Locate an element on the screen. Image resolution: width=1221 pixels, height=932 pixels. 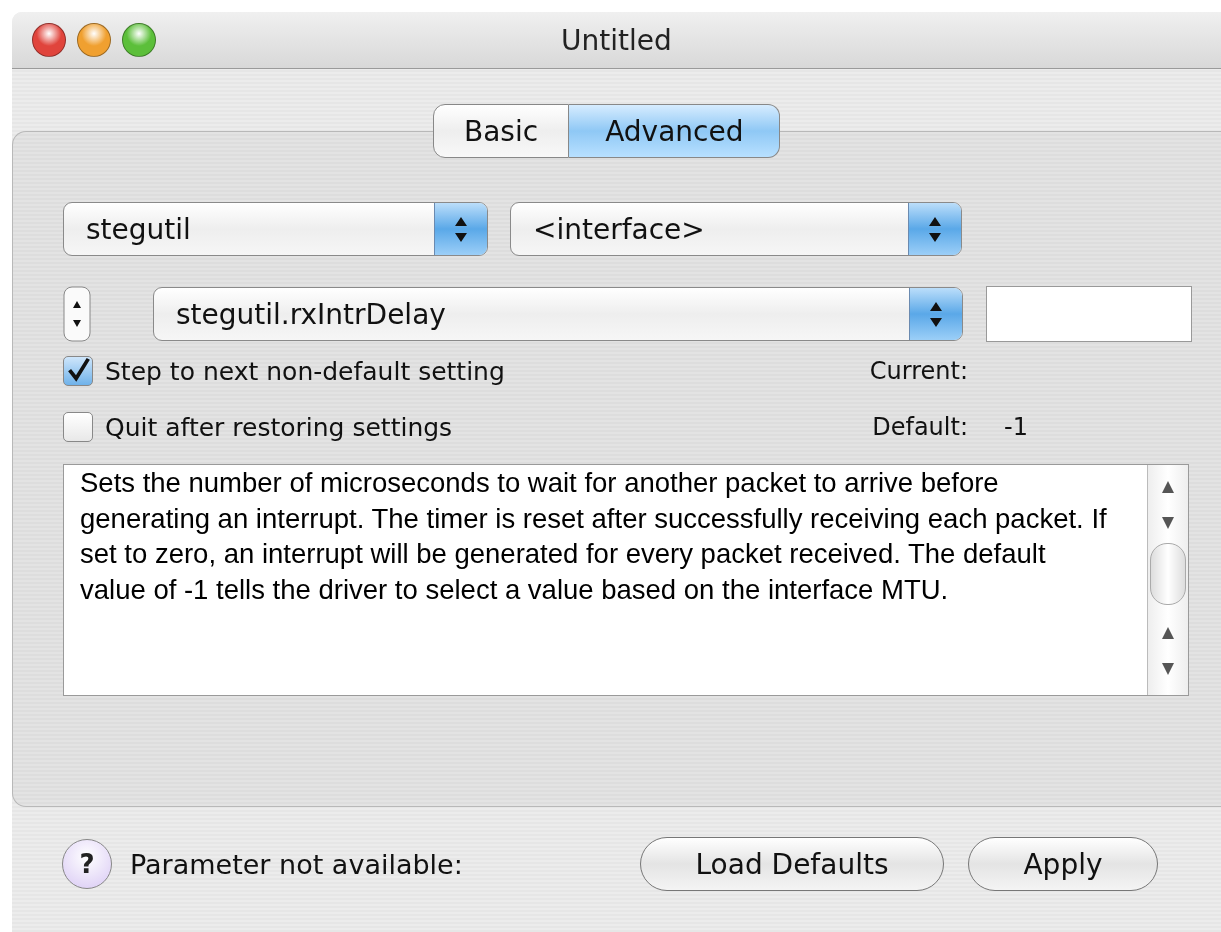
scroll-thumb is located at coordinates (1168, 574).